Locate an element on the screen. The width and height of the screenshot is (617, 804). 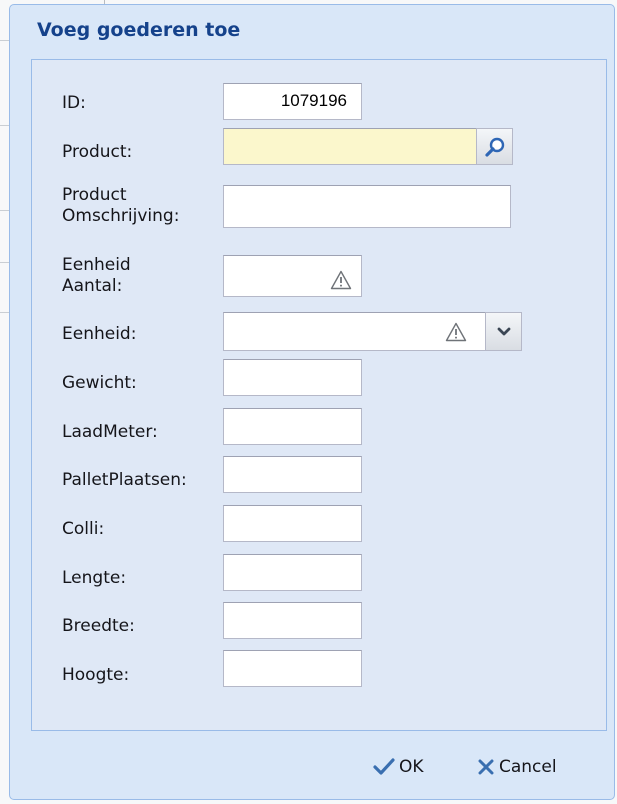
product-field is located at coordinates (350, 146).